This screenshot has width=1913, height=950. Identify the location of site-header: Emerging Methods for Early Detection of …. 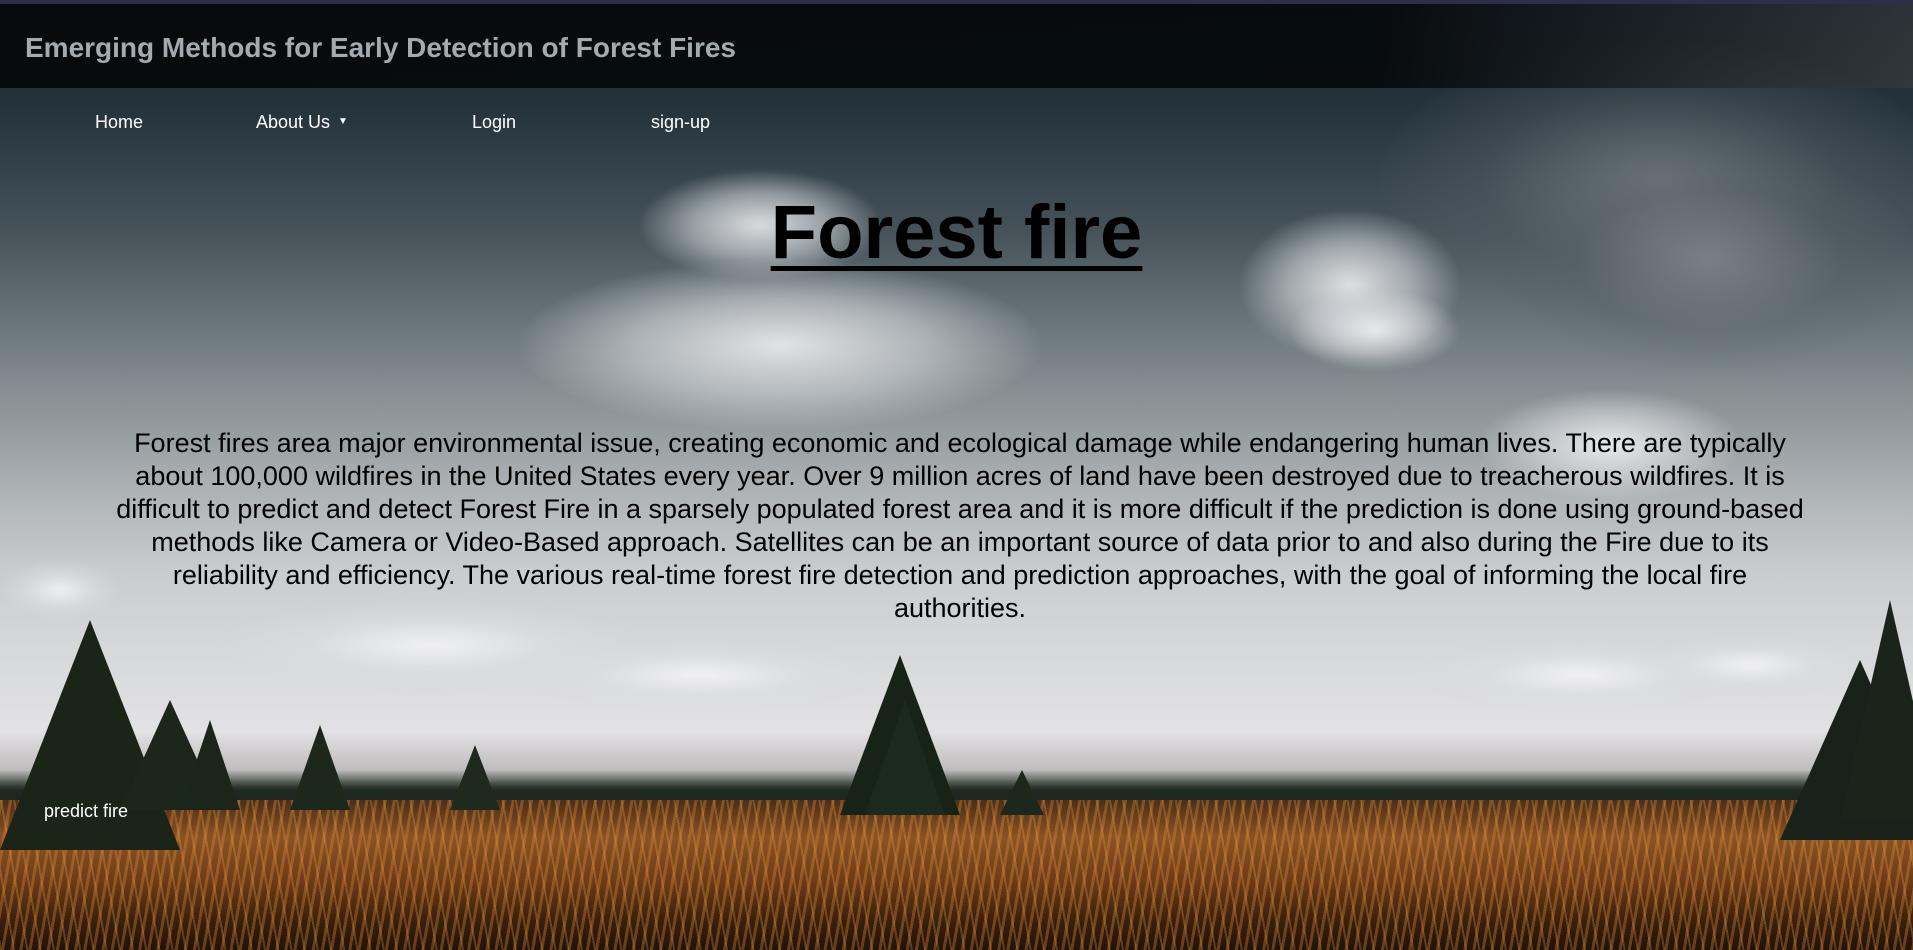
(956, 44).